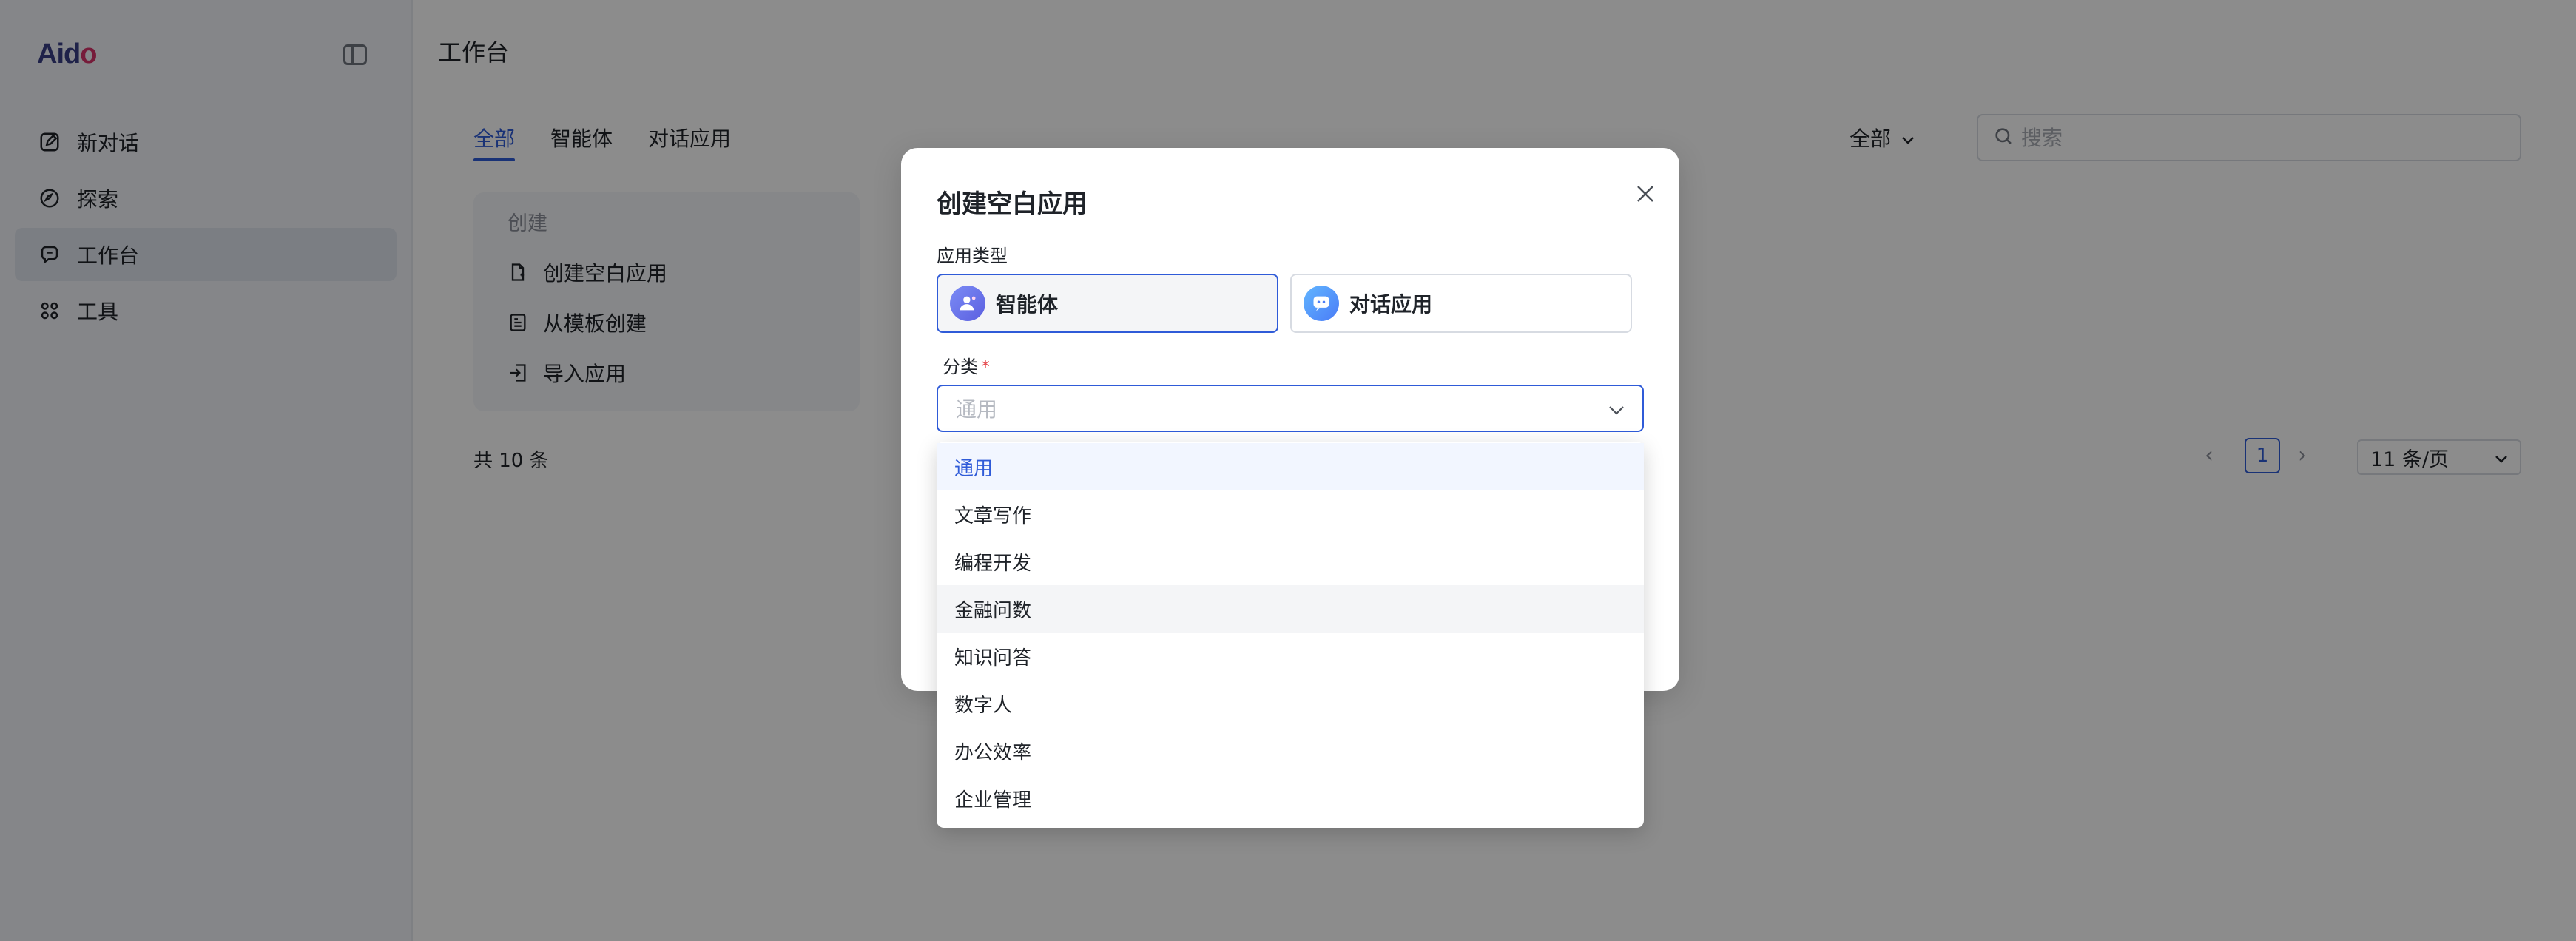 The image size is (2576, 941). I want to click on dropdown-option-writing: 文章写作, so click(1290, 514).